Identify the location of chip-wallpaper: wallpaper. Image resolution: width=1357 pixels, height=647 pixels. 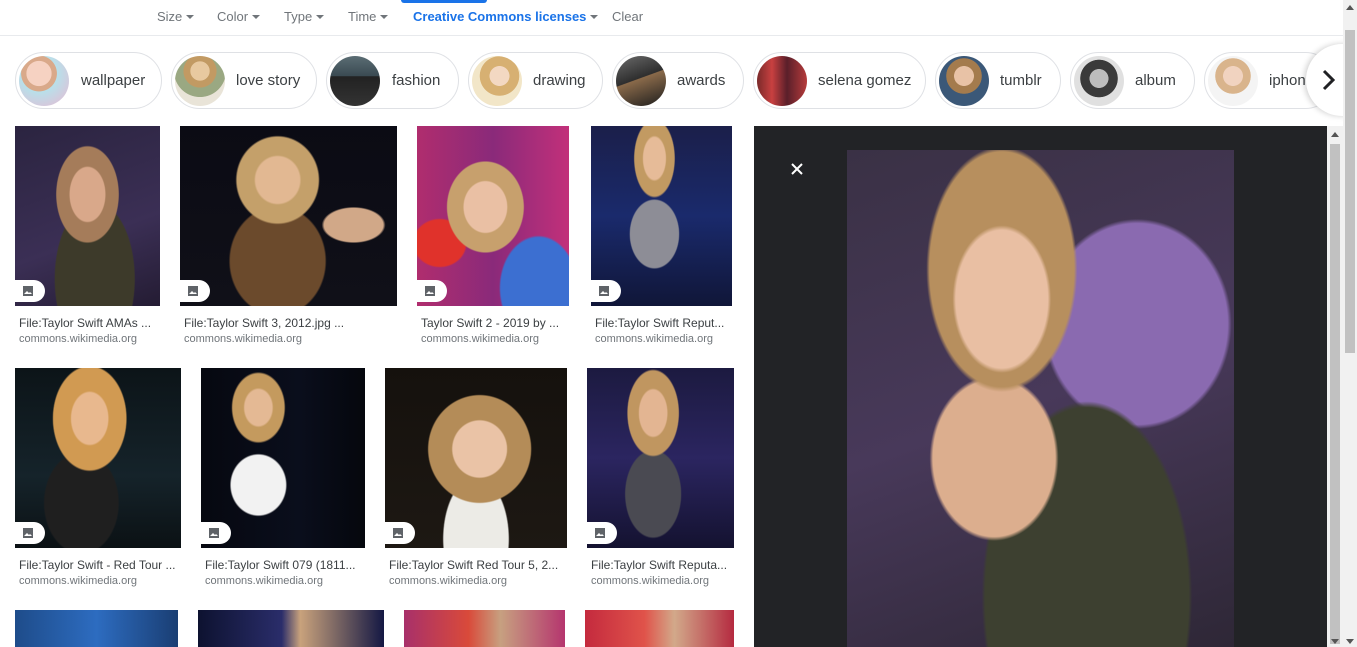
(88, 80).